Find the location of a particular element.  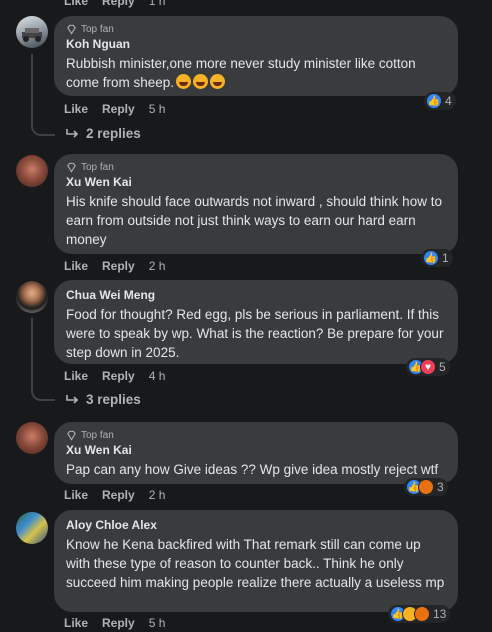

view-replies-button: 3 replies is located at coordinates (103, 399).